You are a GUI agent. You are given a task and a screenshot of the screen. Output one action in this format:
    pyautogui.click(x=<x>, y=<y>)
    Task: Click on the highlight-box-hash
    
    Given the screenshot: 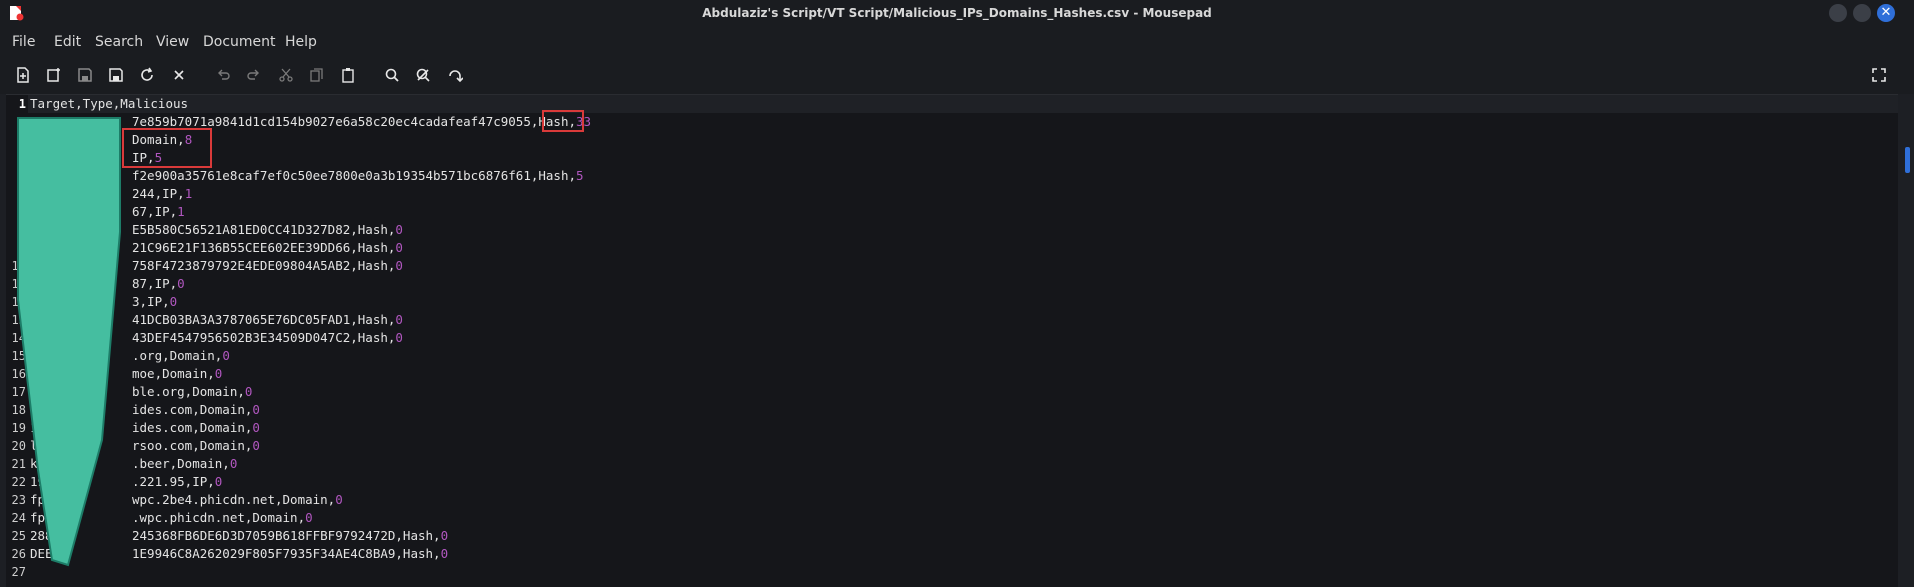 What is the action you would take?
    pyautogui.click(x=563, y=121)
    